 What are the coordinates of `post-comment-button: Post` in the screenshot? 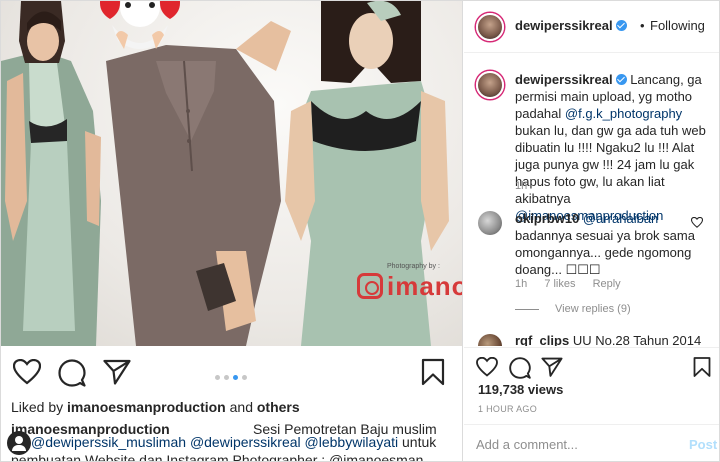 It's located at (703, 444).